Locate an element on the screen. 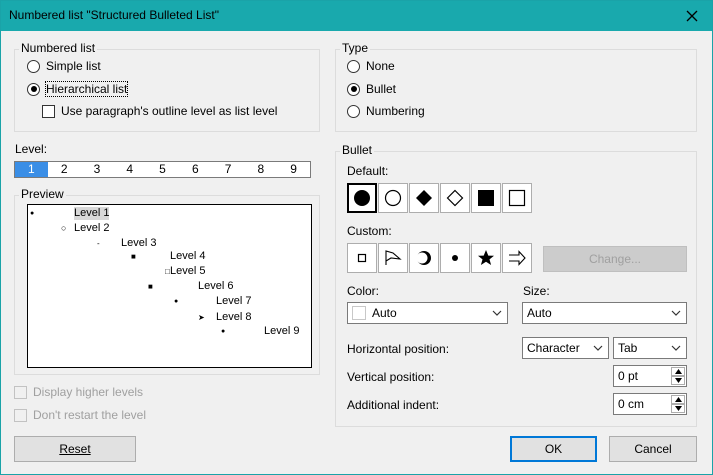  small-square-bullet-button is located at coordinates (362, 258).